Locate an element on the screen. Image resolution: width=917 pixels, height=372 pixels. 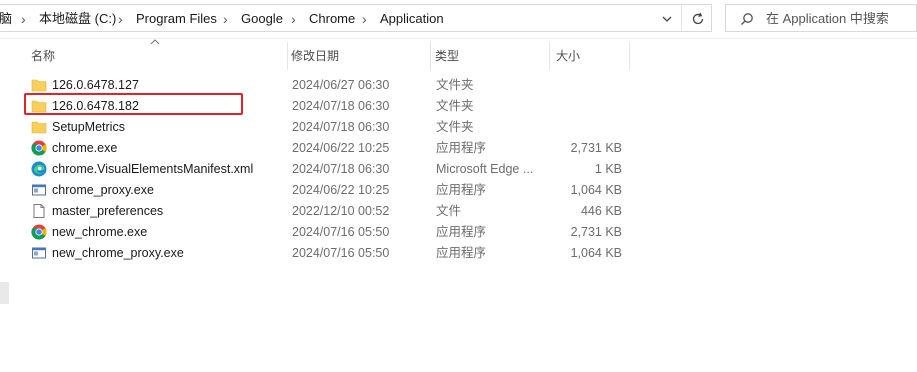
address-history-button is located at coordinates (667, 19).